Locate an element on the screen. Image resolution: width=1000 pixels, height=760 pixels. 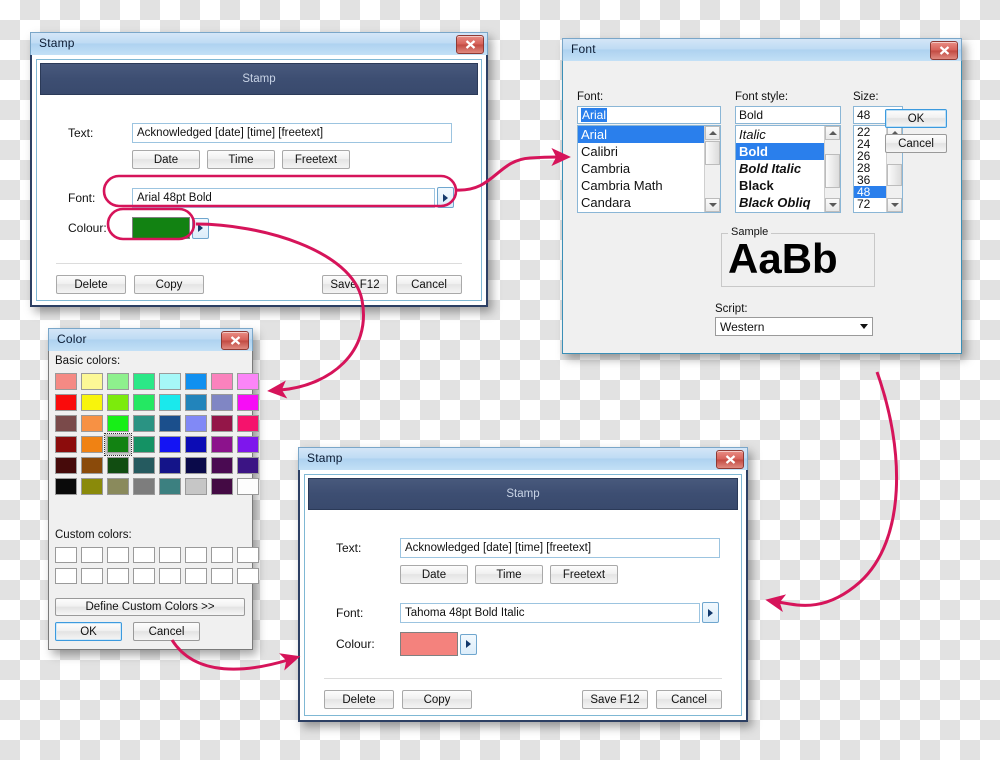
stamp-after-titlebar: Stamp is located at coordinates (523, 458).